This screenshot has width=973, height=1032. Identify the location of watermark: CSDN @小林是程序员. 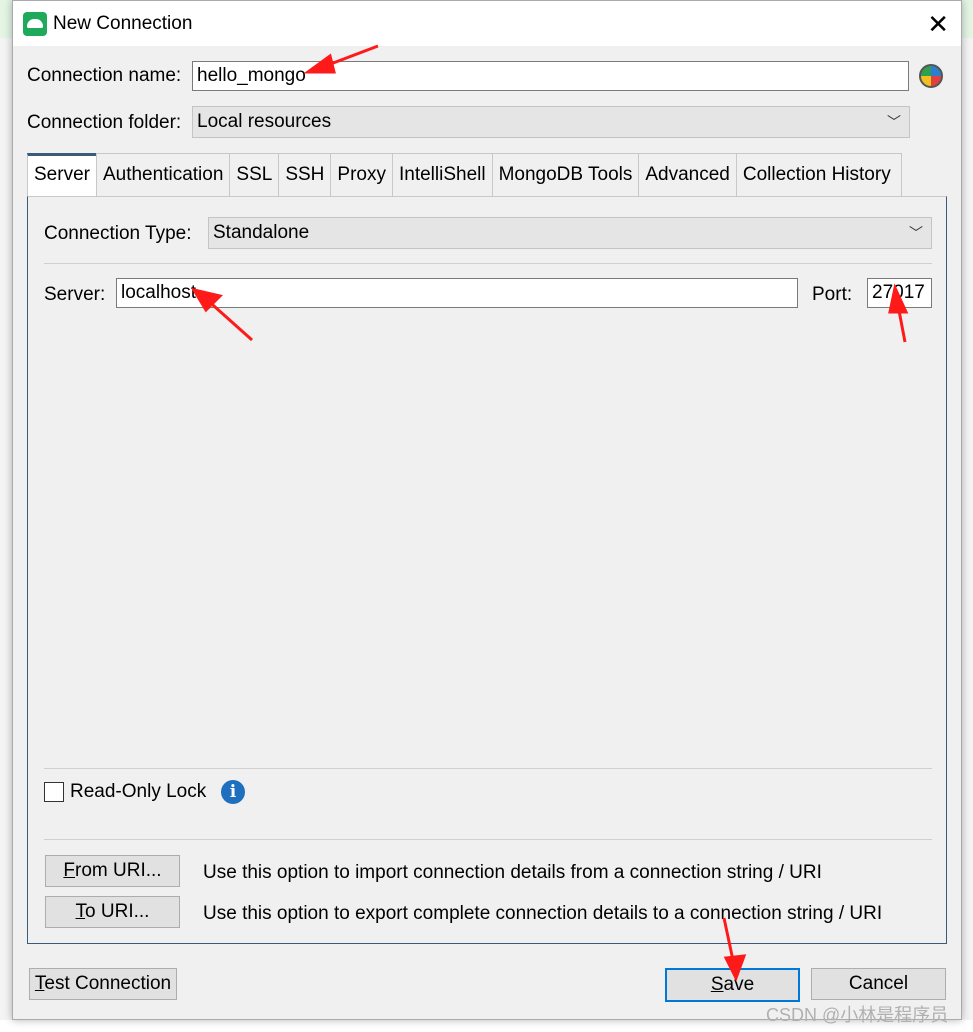
(857, 1015).